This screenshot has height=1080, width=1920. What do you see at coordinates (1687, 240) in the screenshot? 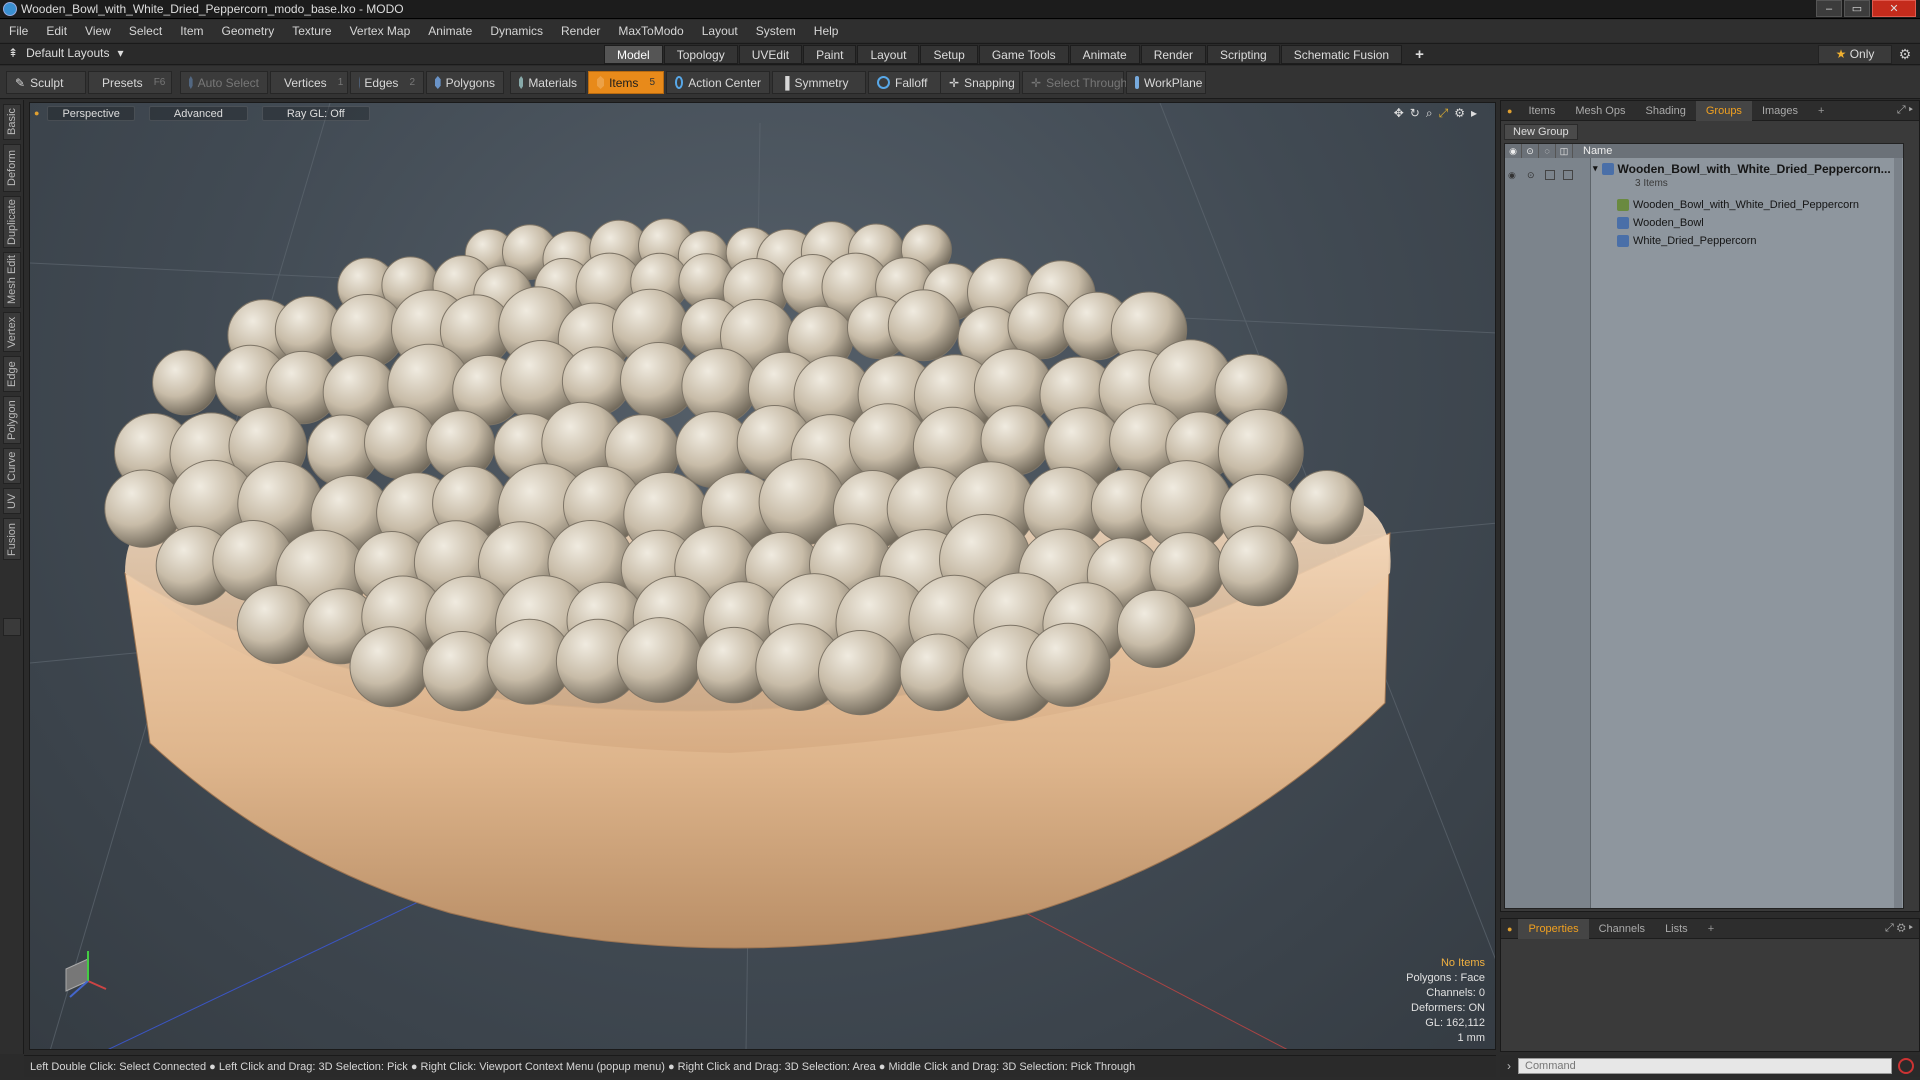
I see `tree-row: White_Dried_Peppercorn` at bounding box center [1687, 240].